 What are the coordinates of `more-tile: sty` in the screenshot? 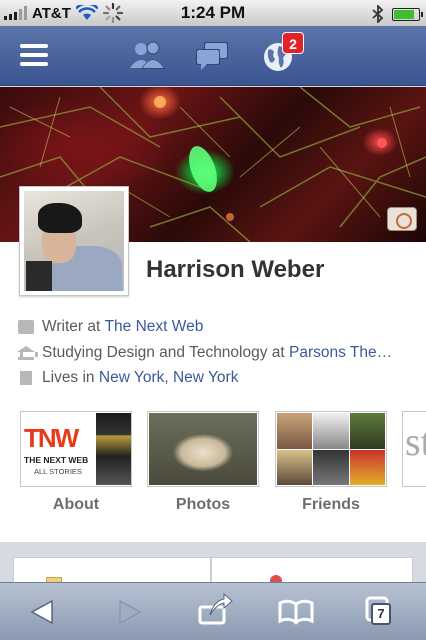 It's located at (414, 449).